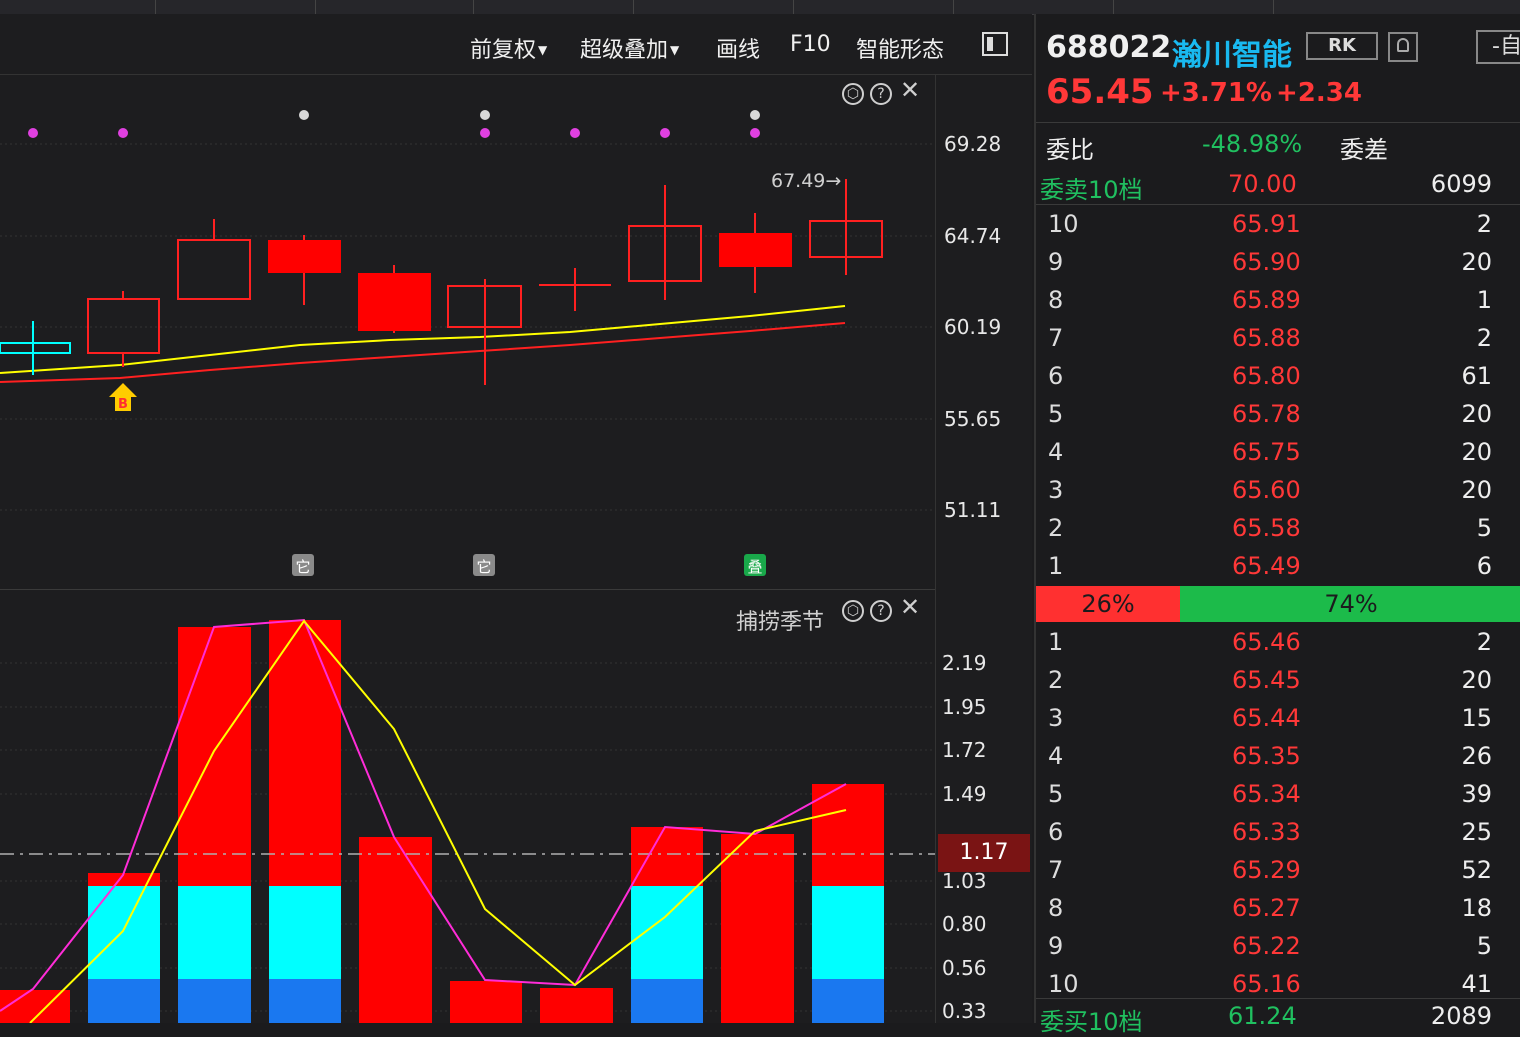  Describe the element at coordinates (1056, 452) in the screenshot. I see `orderbook-level: 4` at that location.